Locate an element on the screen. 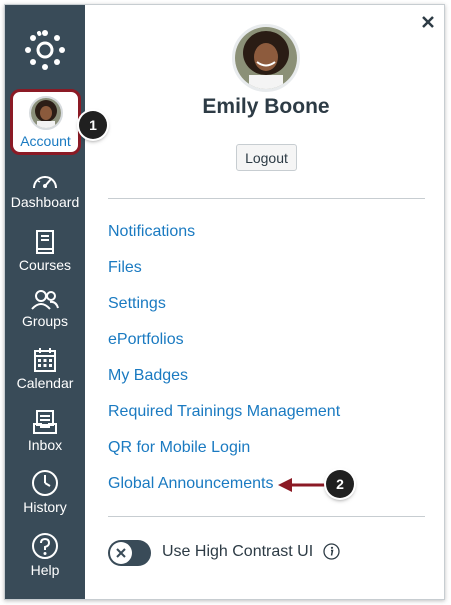 The width and height of the screenshot is (451, 605). user-name: Emily Boone is located at coordinates (266, 106).